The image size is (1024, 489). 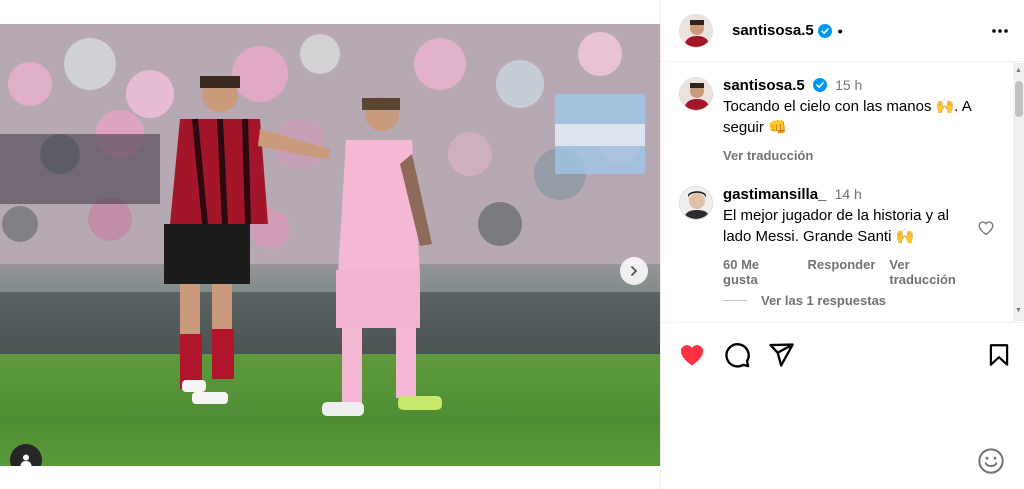 What do you see at coordinates (735, 300) in the screenshot?
I see `replies-divider` at bounding box center [735, 300].